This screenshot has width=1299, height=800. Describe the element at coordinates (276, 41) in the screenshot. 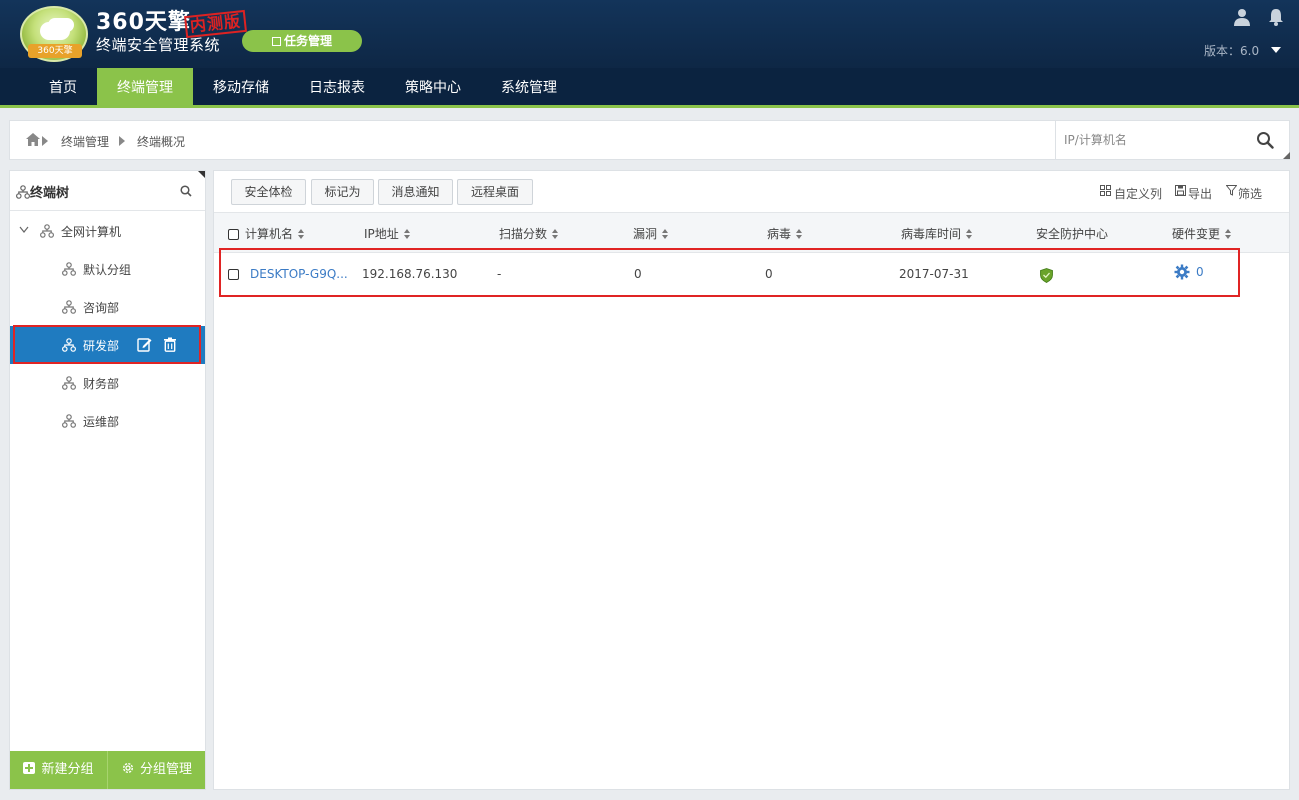

I see `task-icon` at that location.